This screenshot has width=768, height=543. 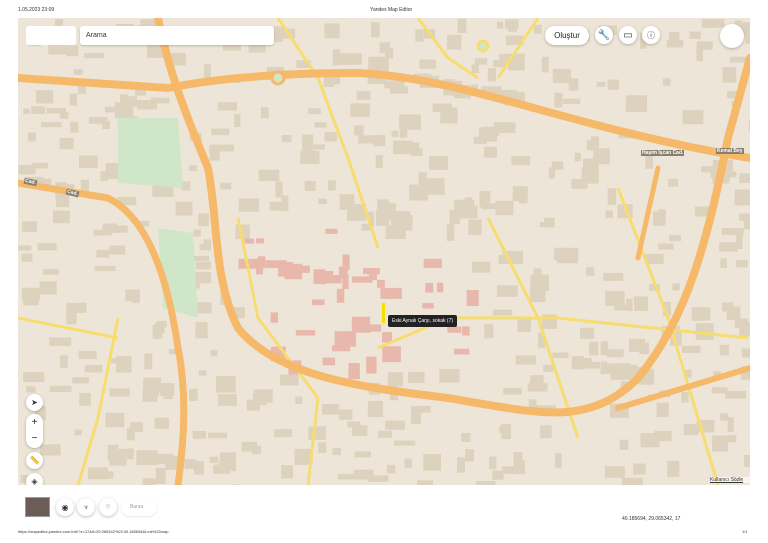 What do you see at coordinates (34, 460) in the screenshot?
I see `ruler-icon: 📏` at bounding box center [34, 460].